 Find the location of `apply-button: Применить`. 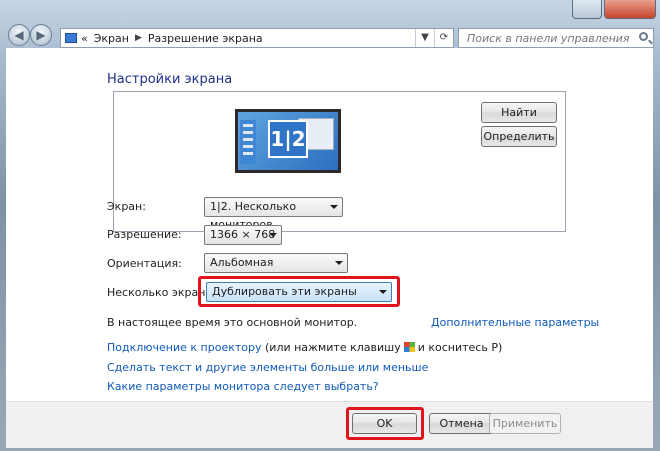

apply-button: Применить is located at coordinates (525, 423).